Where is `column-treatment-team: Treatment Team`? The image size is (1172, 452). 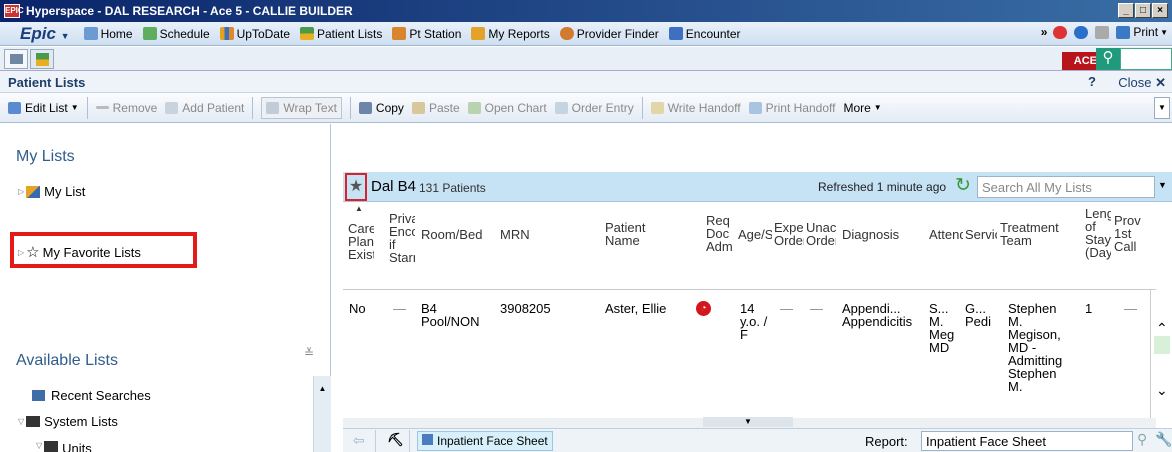
column-treatment-team: Treatment Team is located at coordinates (1032, 235).